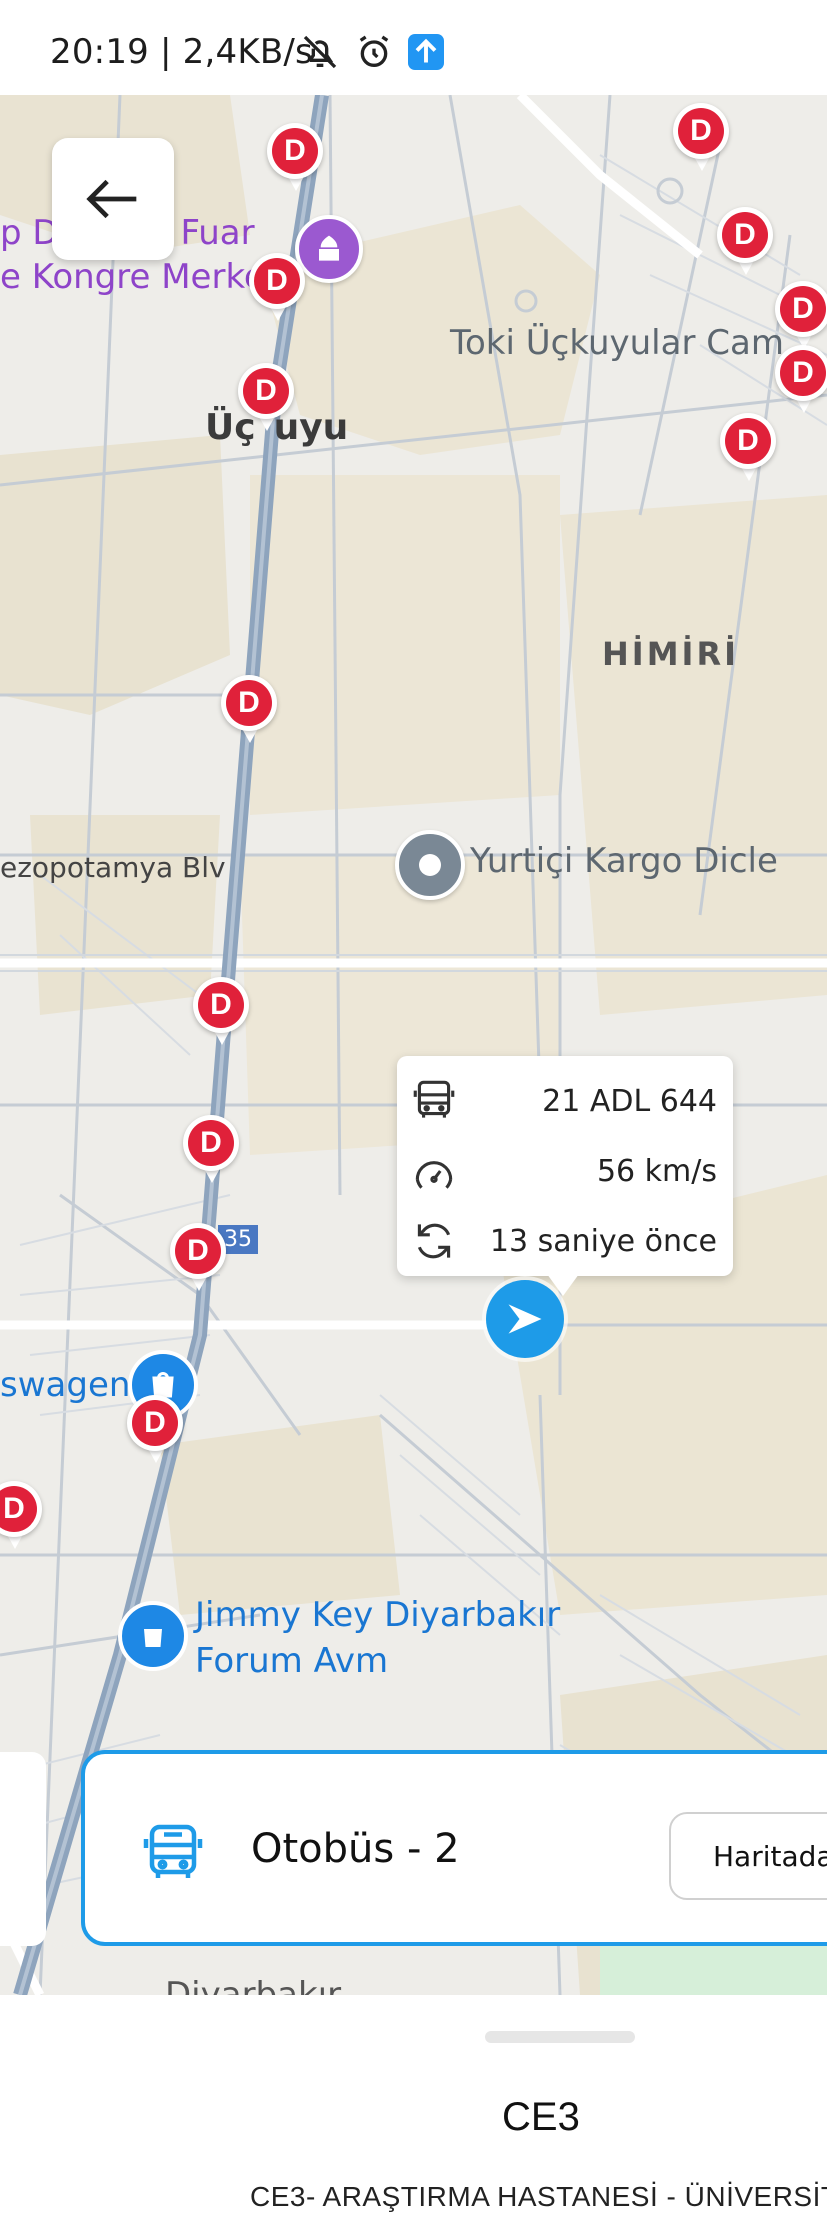 The image size is (827, 2232). I want to click on bell-off-icon, so click(320, 52).